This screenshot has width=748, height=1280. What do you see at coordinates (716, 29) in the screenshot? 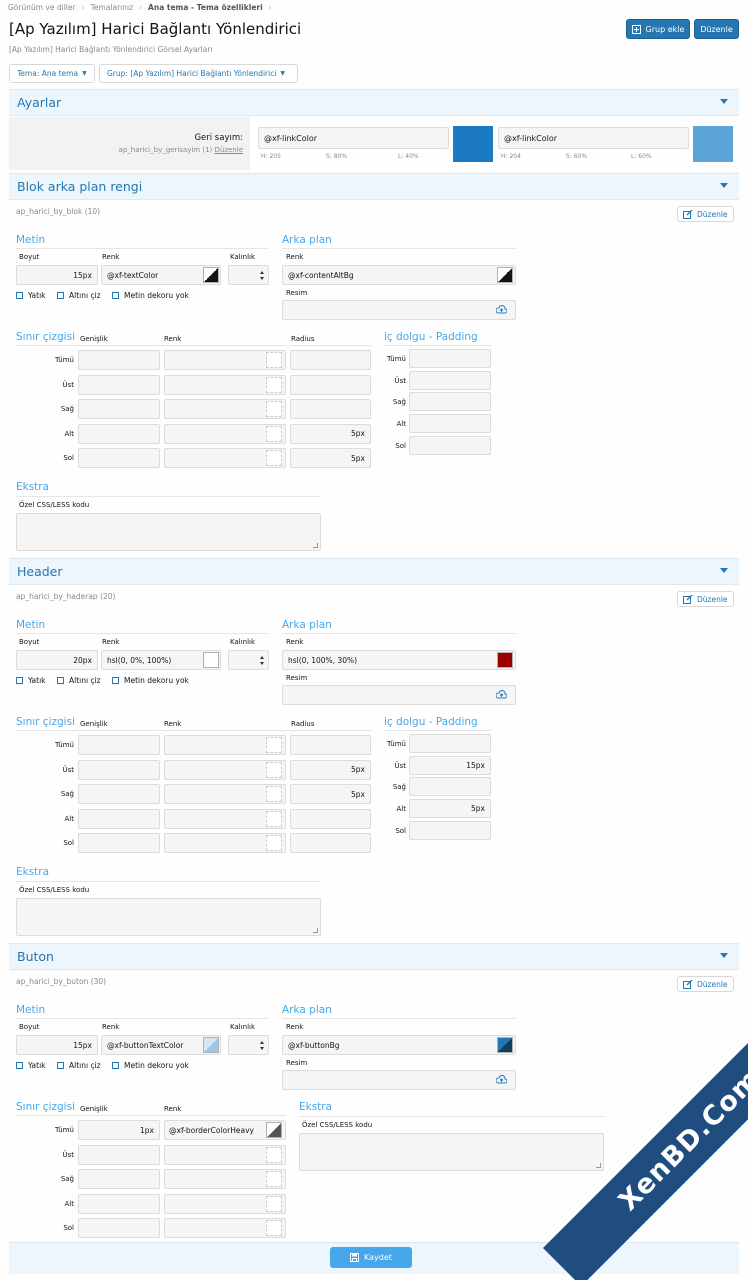
I see `edit-button: Düzenle` at bounding box center [716, 29].